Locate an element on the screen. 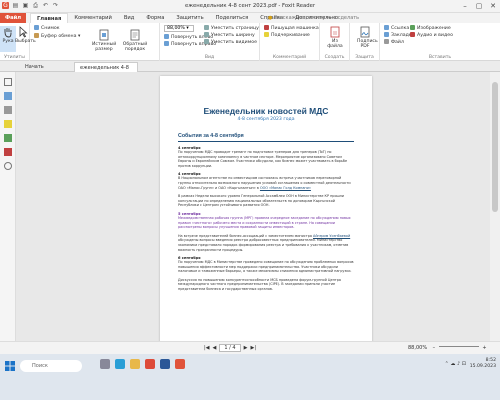  snapshot-button: Снимок is located at coordinates (47, 28).